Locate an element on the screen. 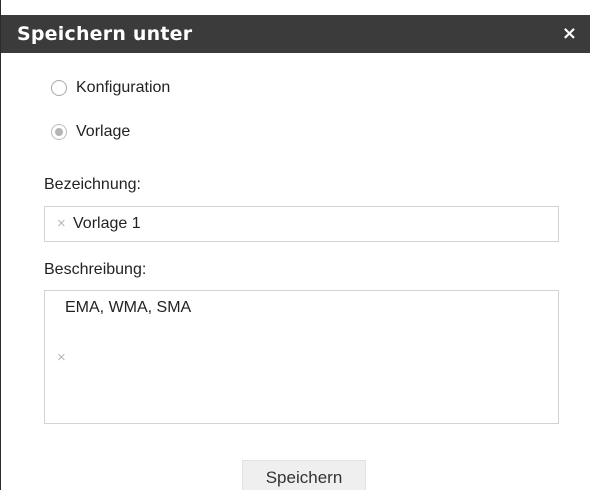  close-icon: × is located at coordinates (569, 34).